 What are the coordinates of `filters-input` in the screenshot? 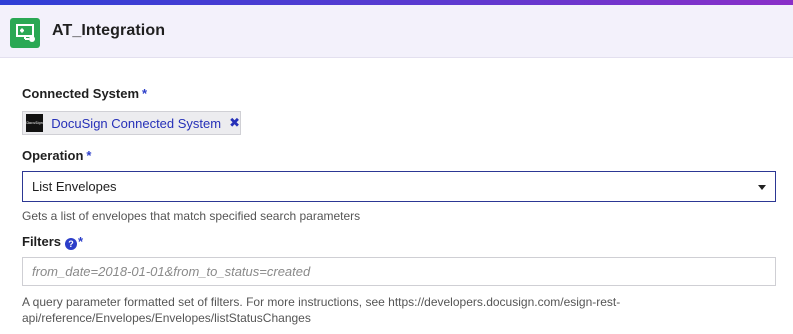 It's located at (399, 271).